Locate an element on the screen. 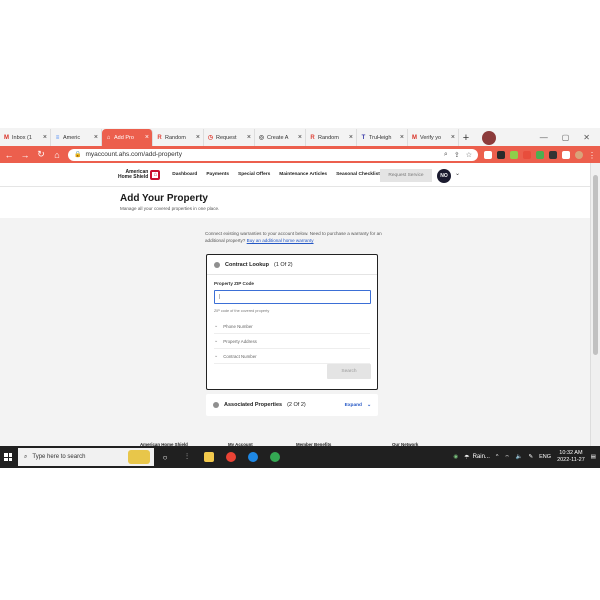 Image resolution: width=600 pixels, height=600 pixels. url-text: myaccount.ahs.com/add-property is located at coordinates (133, 154).